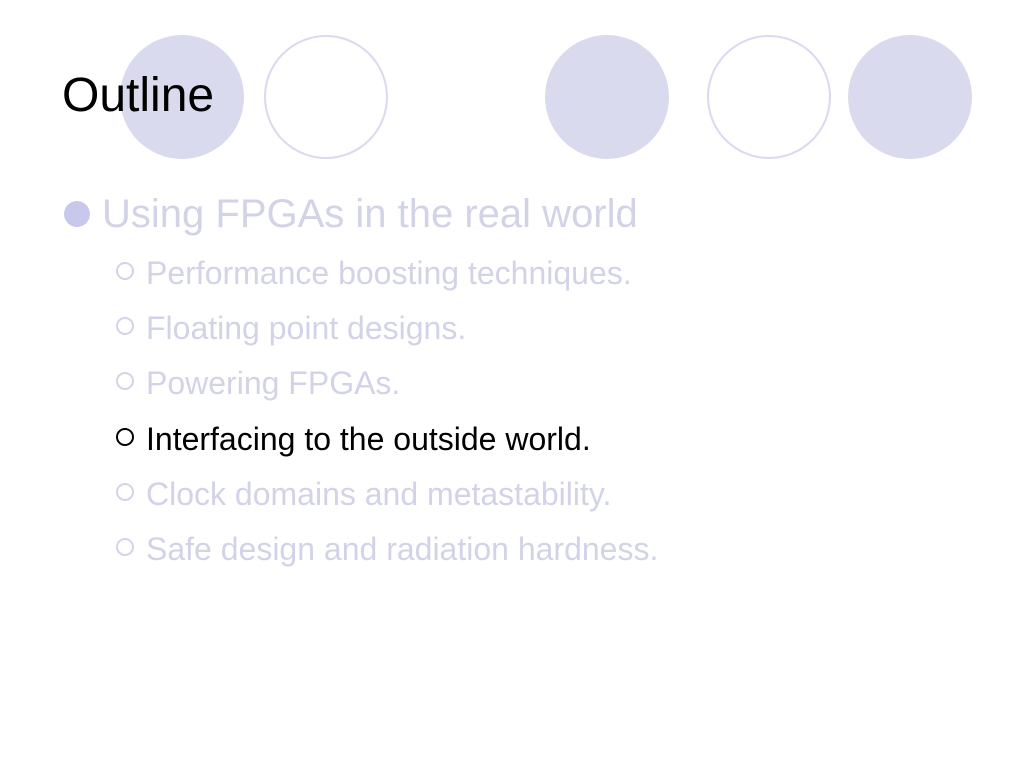 The image size is (1024, 768). I want to click on sub-bullet-item-4: Interfacing to the outside world., so click(353, 439).